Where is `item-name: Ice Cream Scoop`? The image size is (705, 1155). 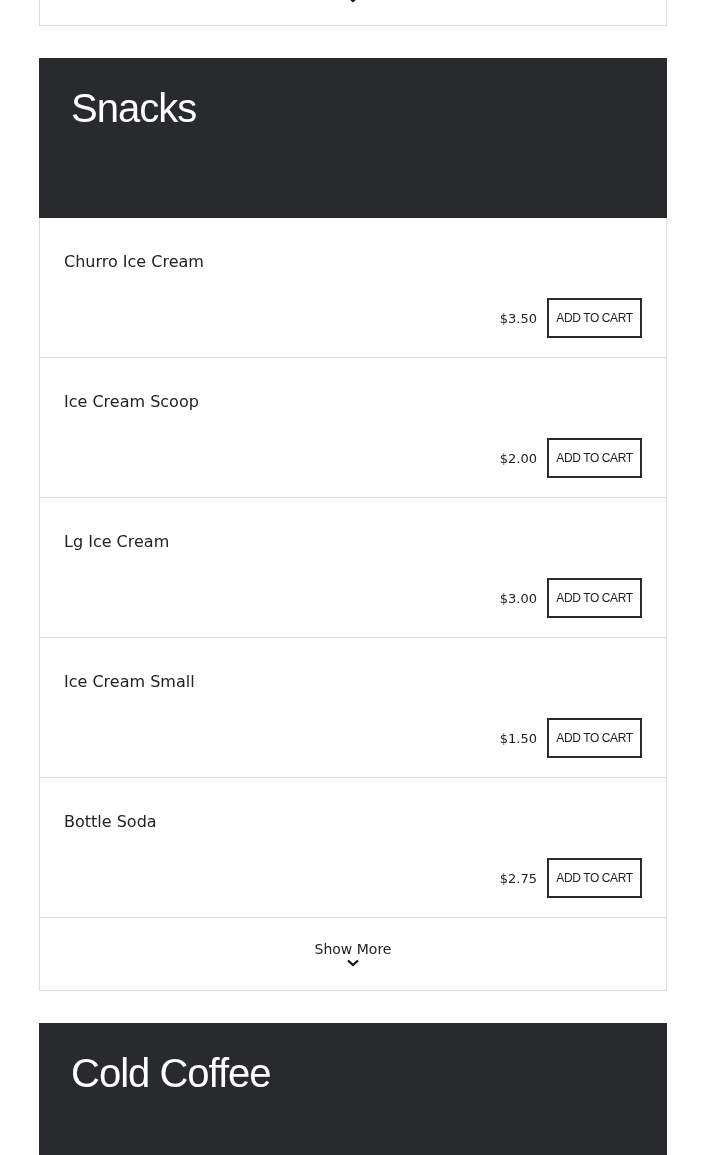
item-name: Ice Cream Scoop is located at coordinates (132, 401).